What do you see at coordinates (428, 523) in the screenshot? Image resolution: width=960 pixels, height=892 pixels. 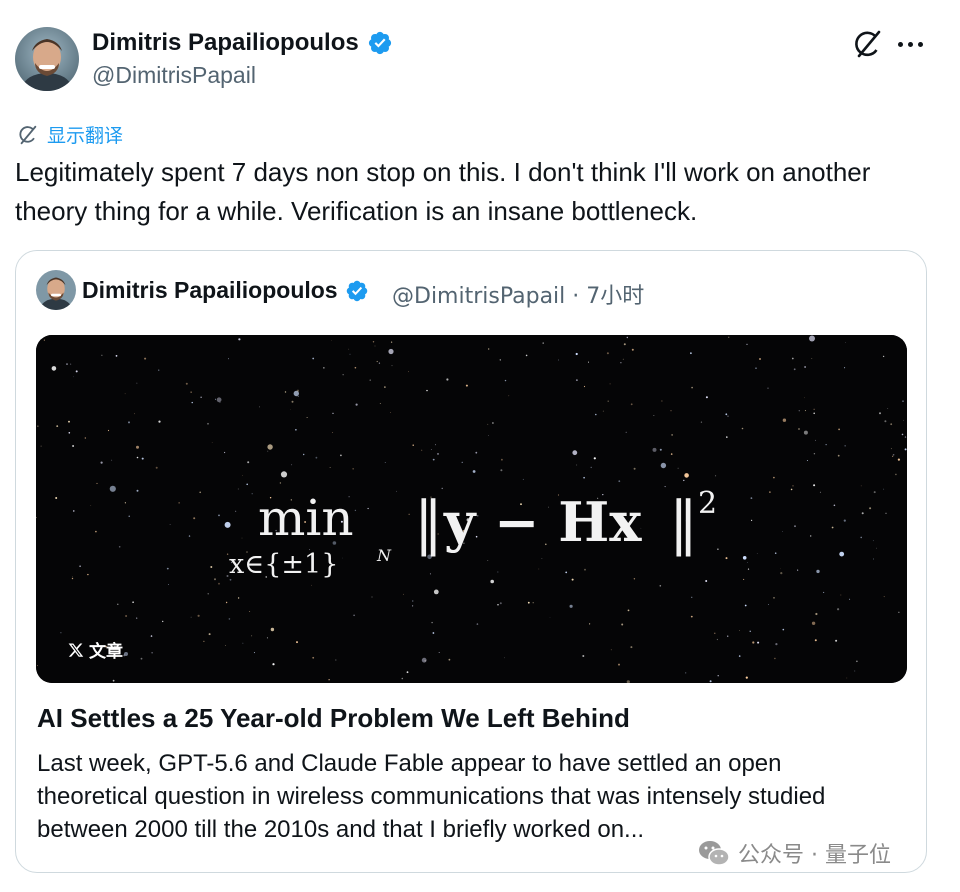 I see `formula-norm-left: ‖` at bounding box center [428, 523].